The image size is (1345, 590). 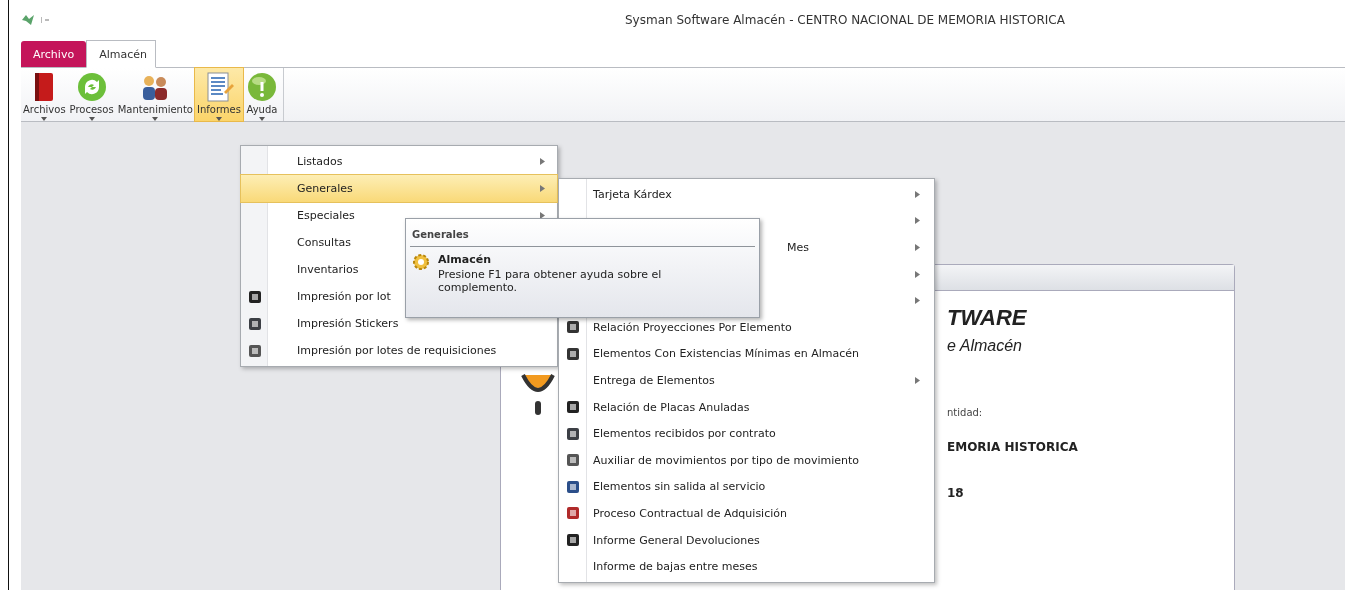 I want to click on entity-name: EMORIA HISTORICA, so click(x=1012, y=447).